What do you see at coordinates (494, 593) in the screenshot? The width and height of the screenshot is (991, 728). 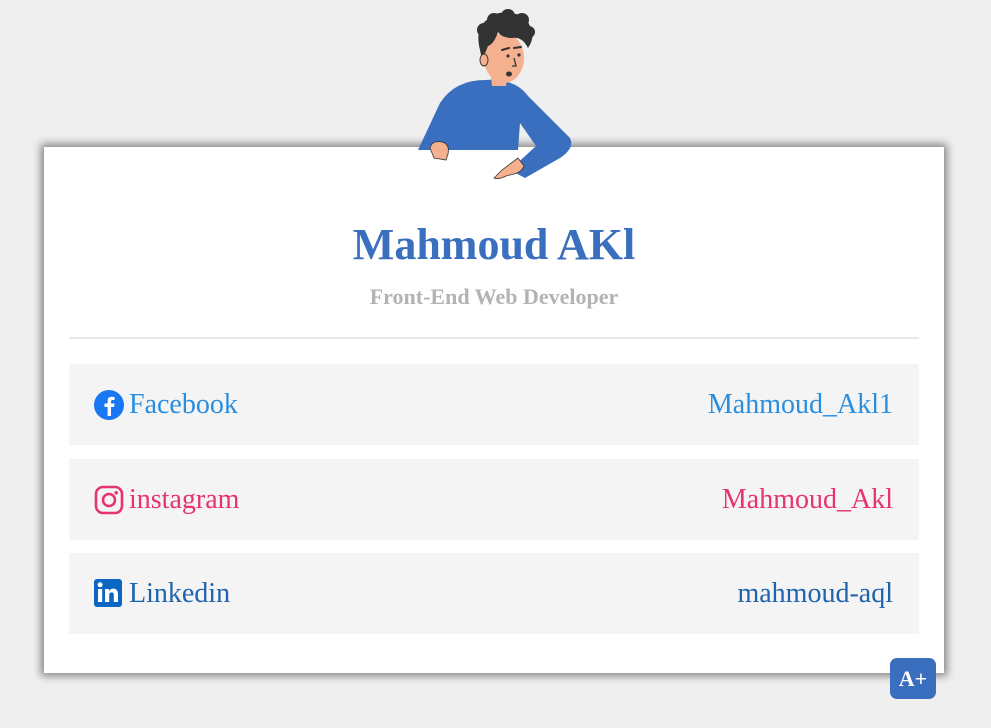 I see `social-row-linkedin: Linkedin mahmoud-aql` at bounding box center [494, 593].